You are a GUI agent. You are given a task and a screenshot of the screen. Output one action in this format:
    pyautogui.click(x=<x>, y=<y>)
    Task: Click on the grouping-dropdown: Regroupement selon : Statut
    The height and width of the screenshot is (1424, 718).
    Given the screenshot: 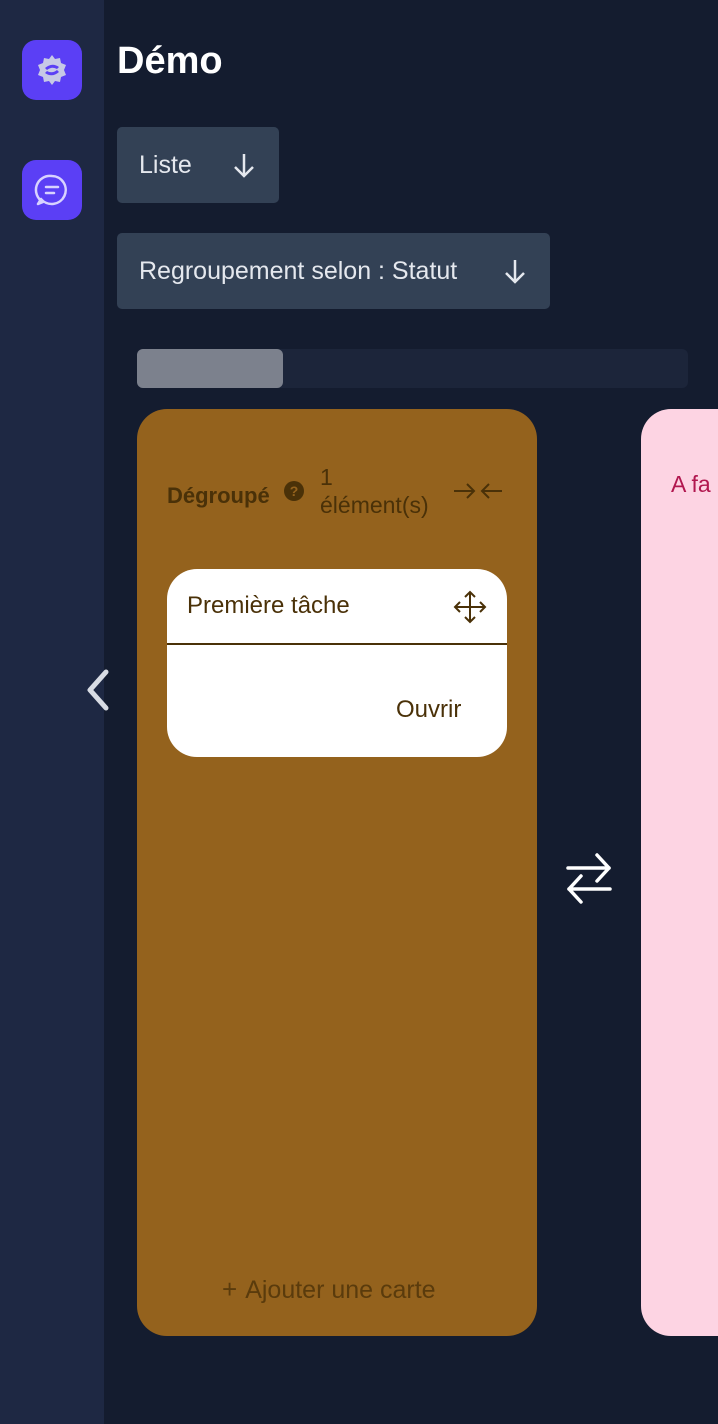 What is the action you would take?
    pyautogui.click(x=333, y=271)
    